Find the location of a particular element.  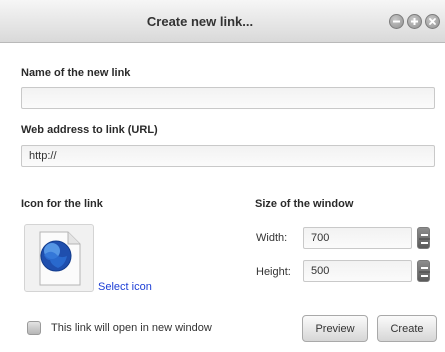

height-stepper is located at coordinates (423, 271).